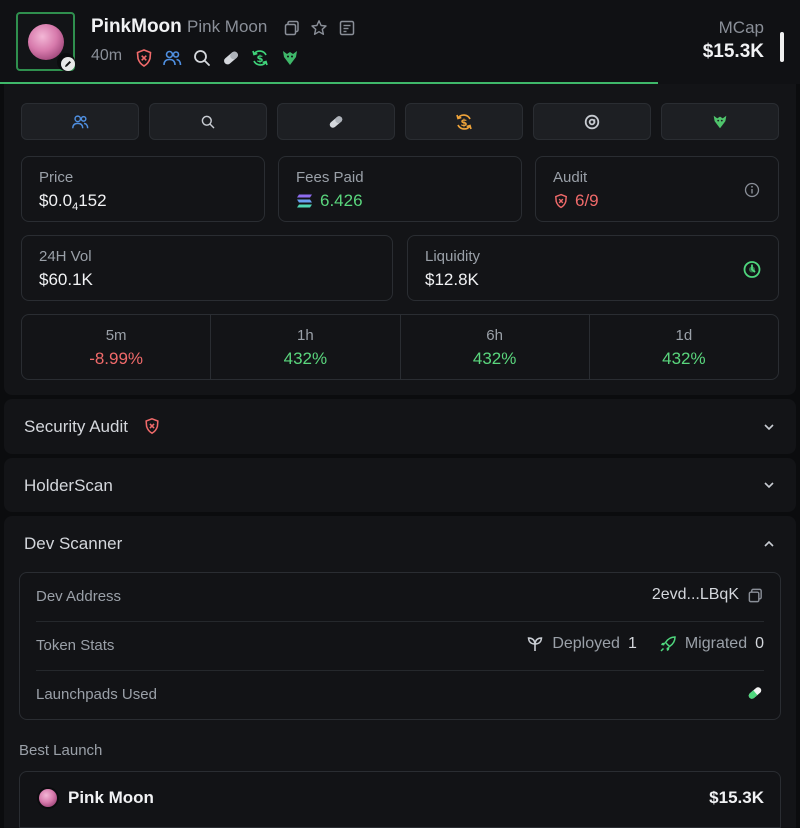 Image resolution: width=800 pixels, height=828 pixels. Describe the element at coordinates (400, 485) in the screenshot. I see `holderscan-section: HolderScan` at that location.